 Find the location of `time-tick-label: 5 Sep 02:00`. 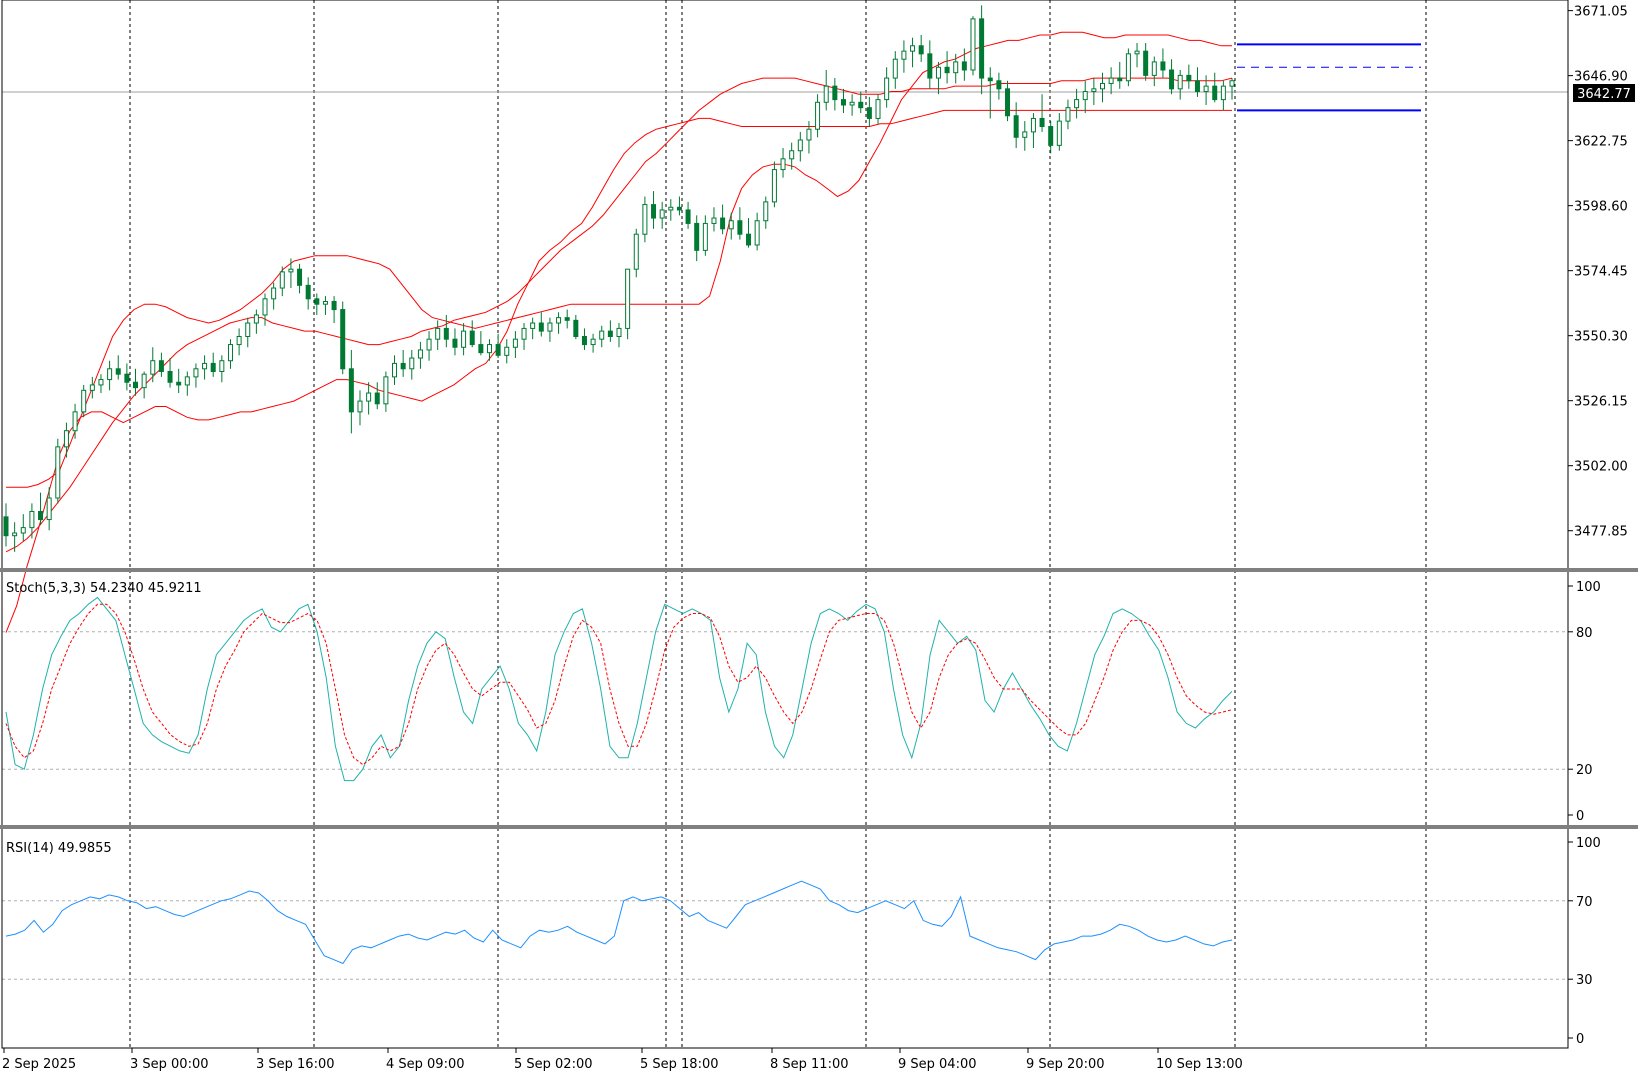

time-tick-label: 5 Sep 02:00 is located at coordinates (553, 1064).